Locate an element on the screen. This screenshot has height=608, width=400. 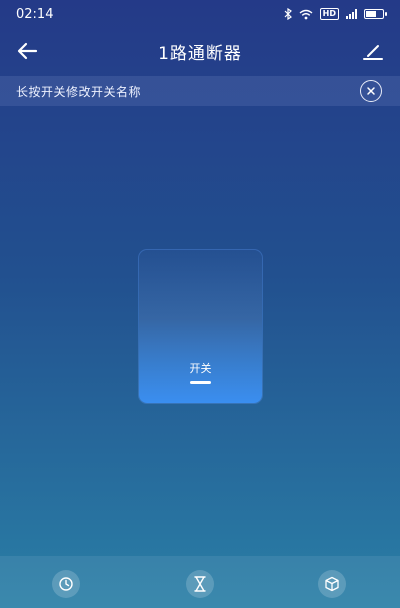
header: 1路通断器 is located at coordinates (200, 51).